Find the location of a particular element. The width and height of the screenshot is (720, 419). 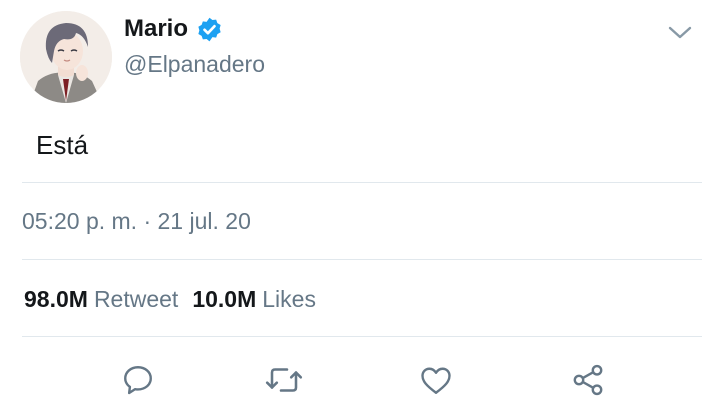

retweets-label: Retweet is located at coordinates (136, 299).